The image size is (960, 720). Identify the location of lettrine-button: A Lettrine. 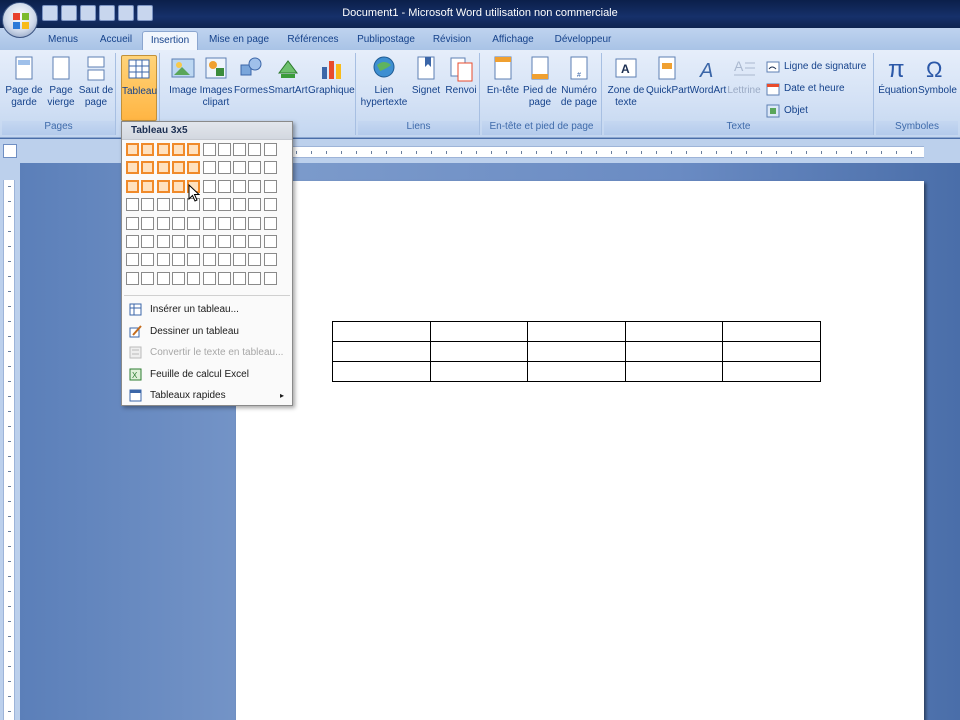
(744, 76).